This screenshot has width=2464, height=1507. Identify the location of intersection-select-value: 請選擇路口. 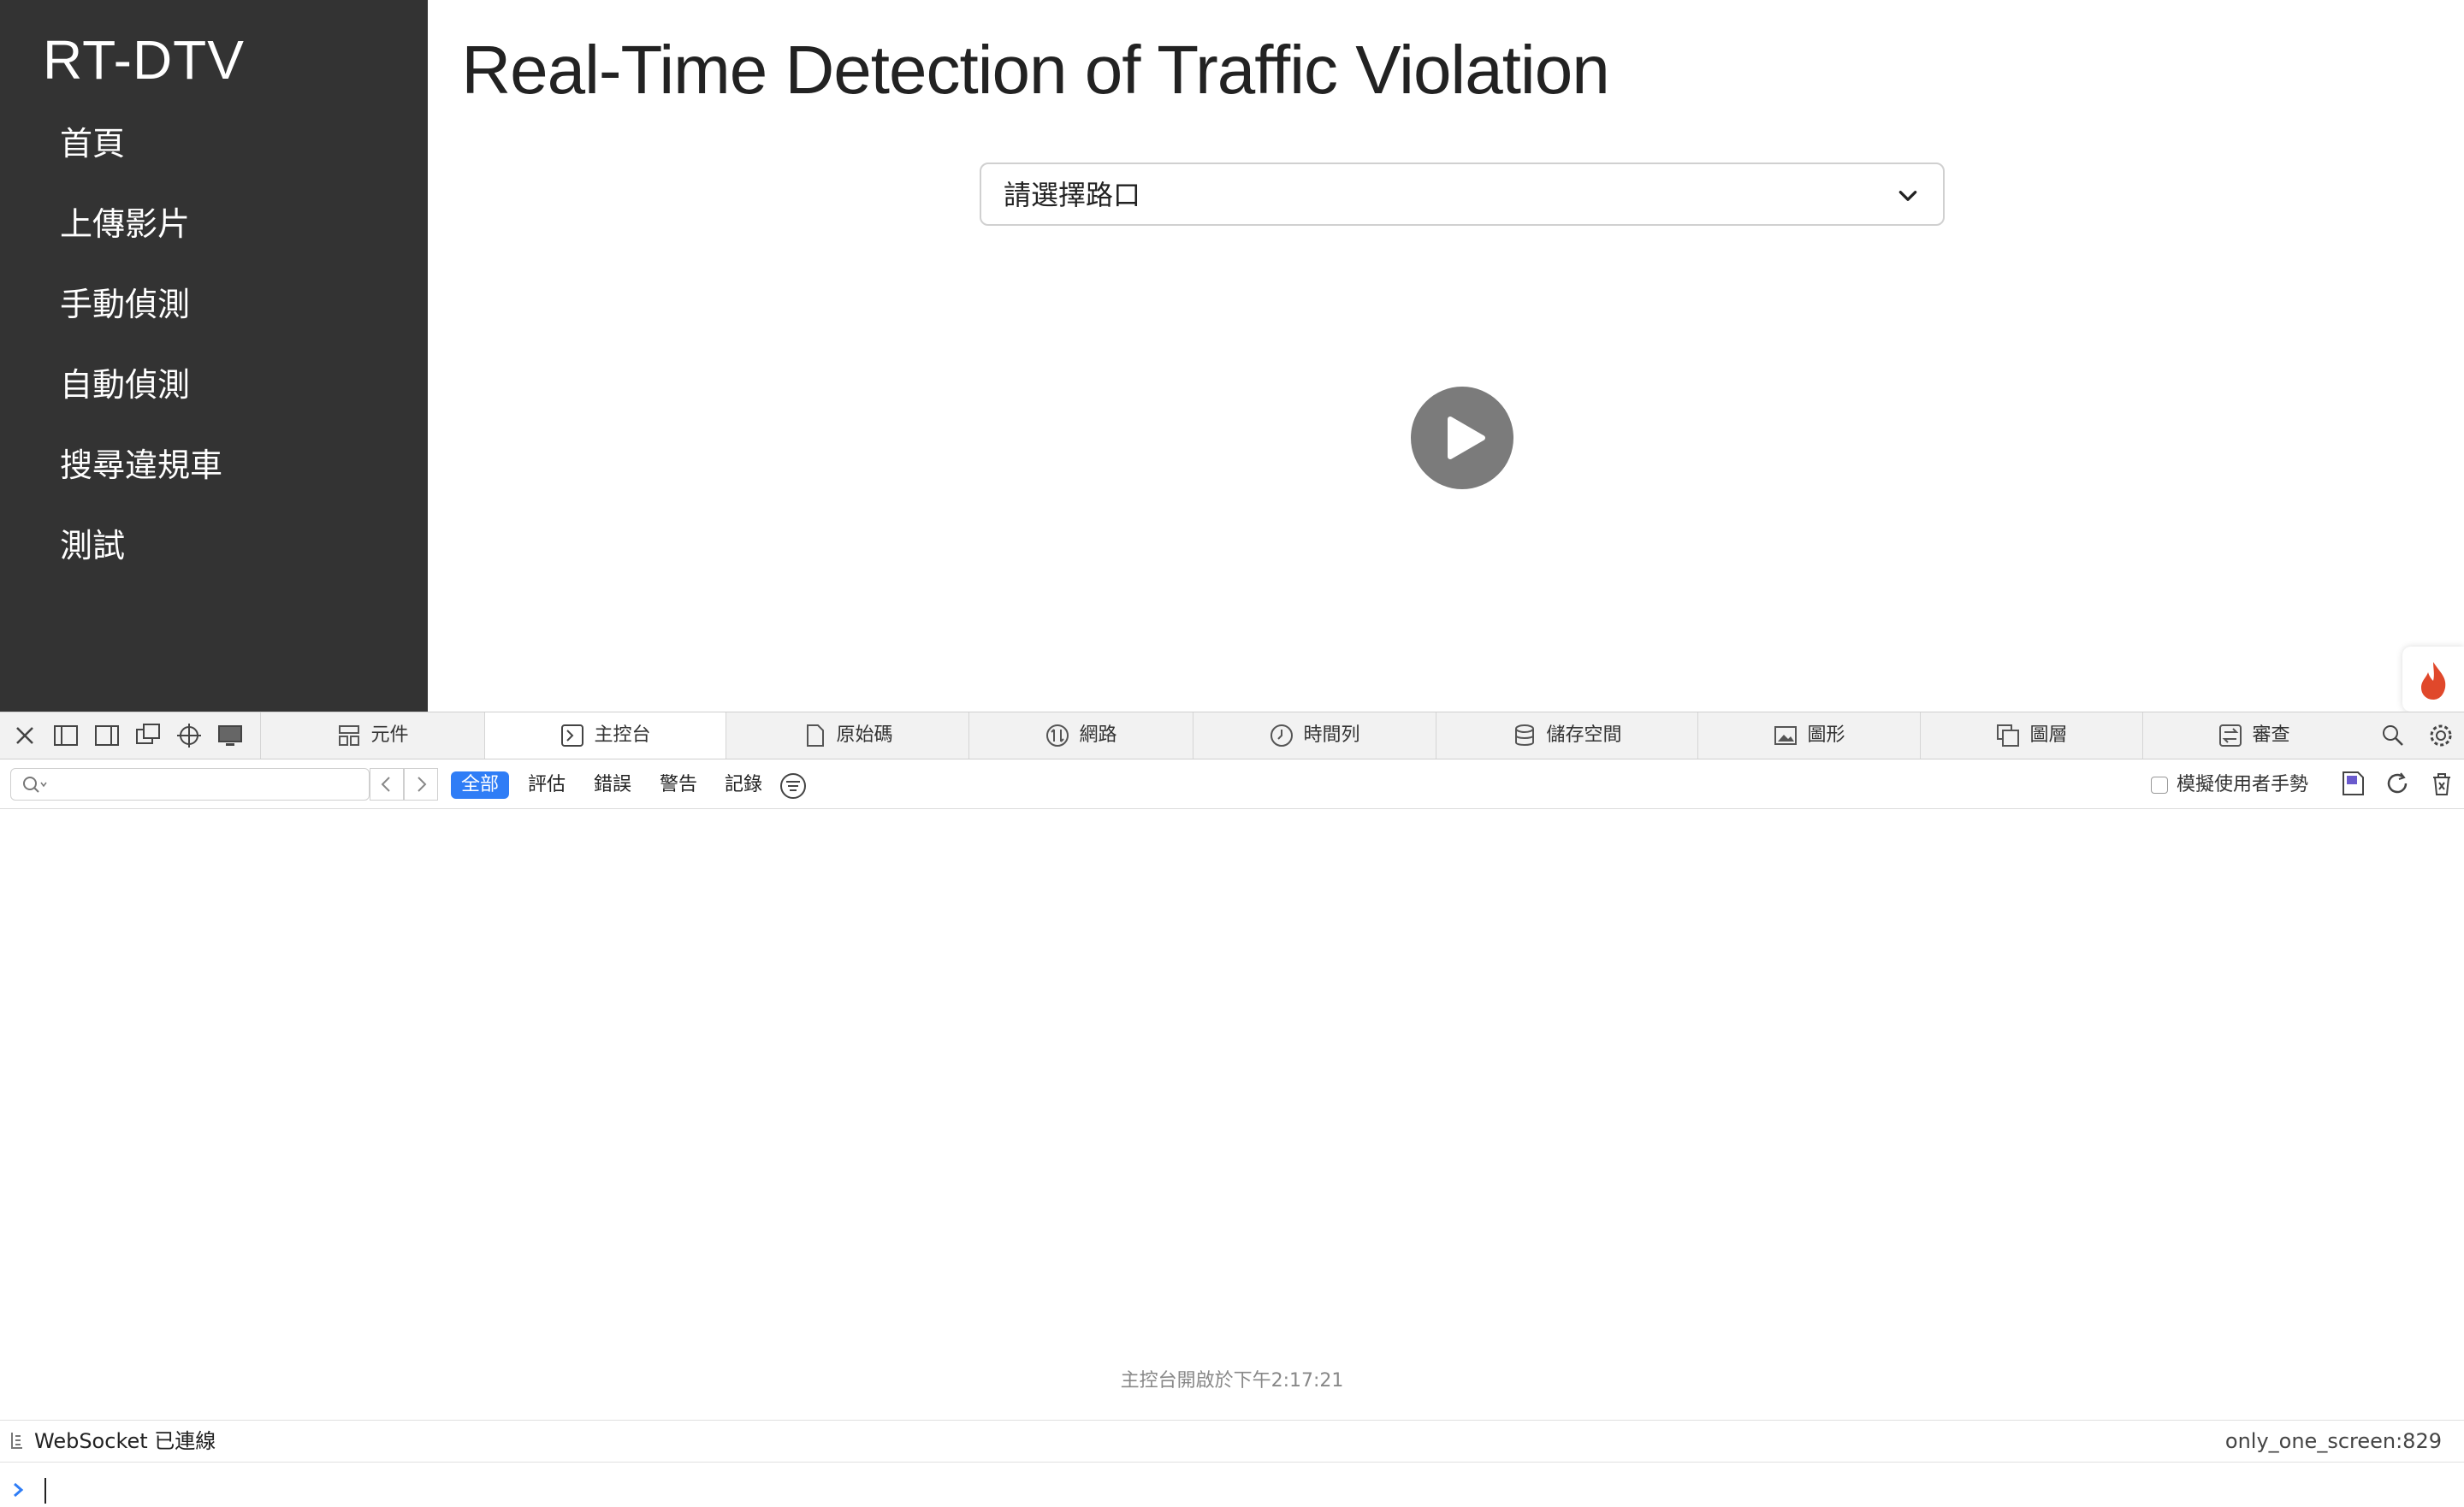
(1072, 195).